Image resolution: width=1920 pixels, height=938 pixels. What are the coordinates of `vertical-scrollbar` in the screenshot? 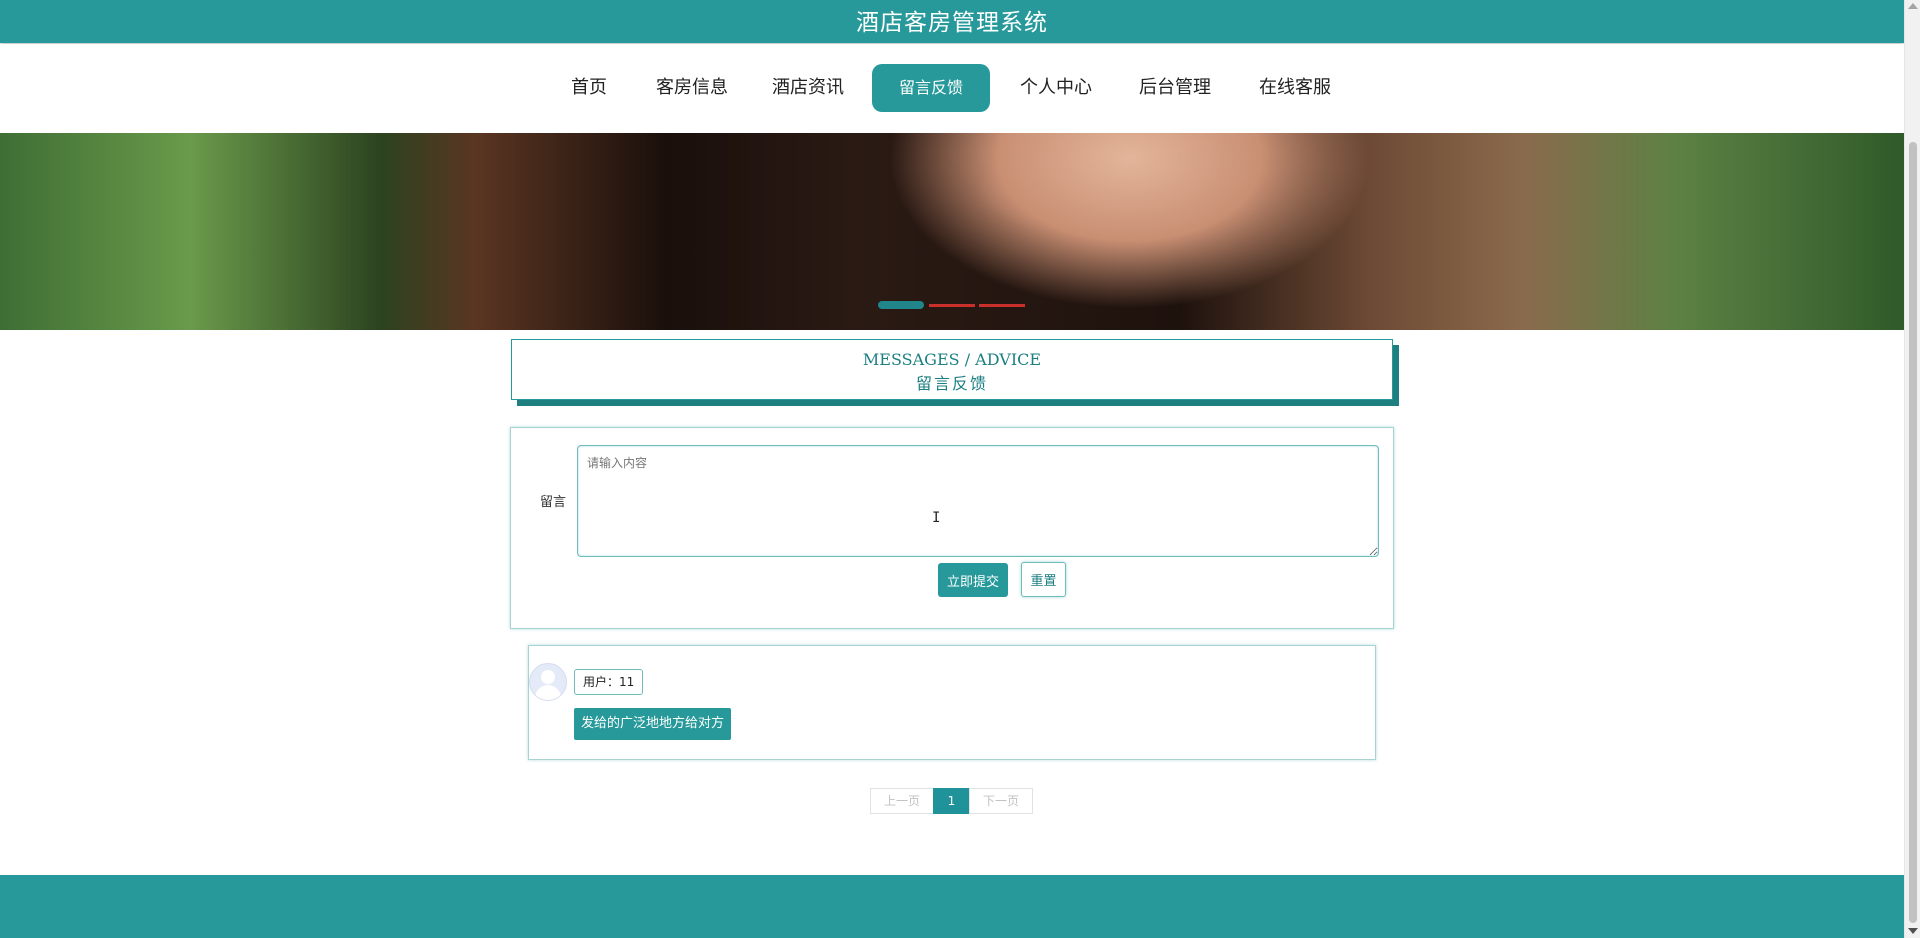 It's located at (1912, 469).